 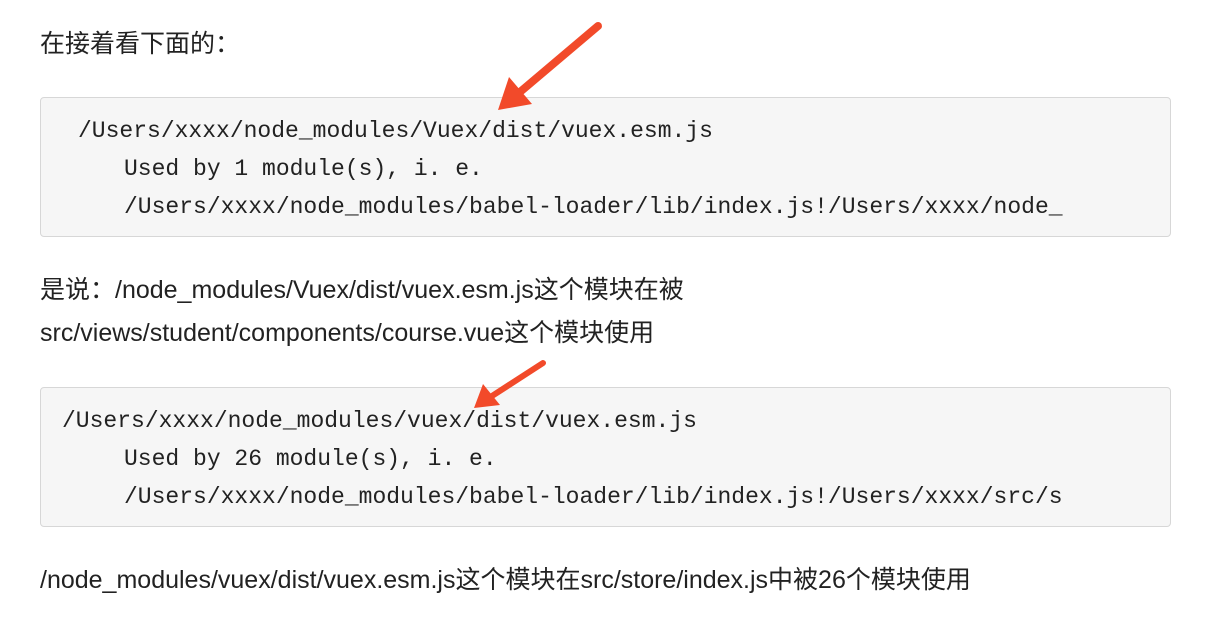 I want to click on code-line-used-by: Used by 1 module(s), i. e., so click(x=303, y=169).